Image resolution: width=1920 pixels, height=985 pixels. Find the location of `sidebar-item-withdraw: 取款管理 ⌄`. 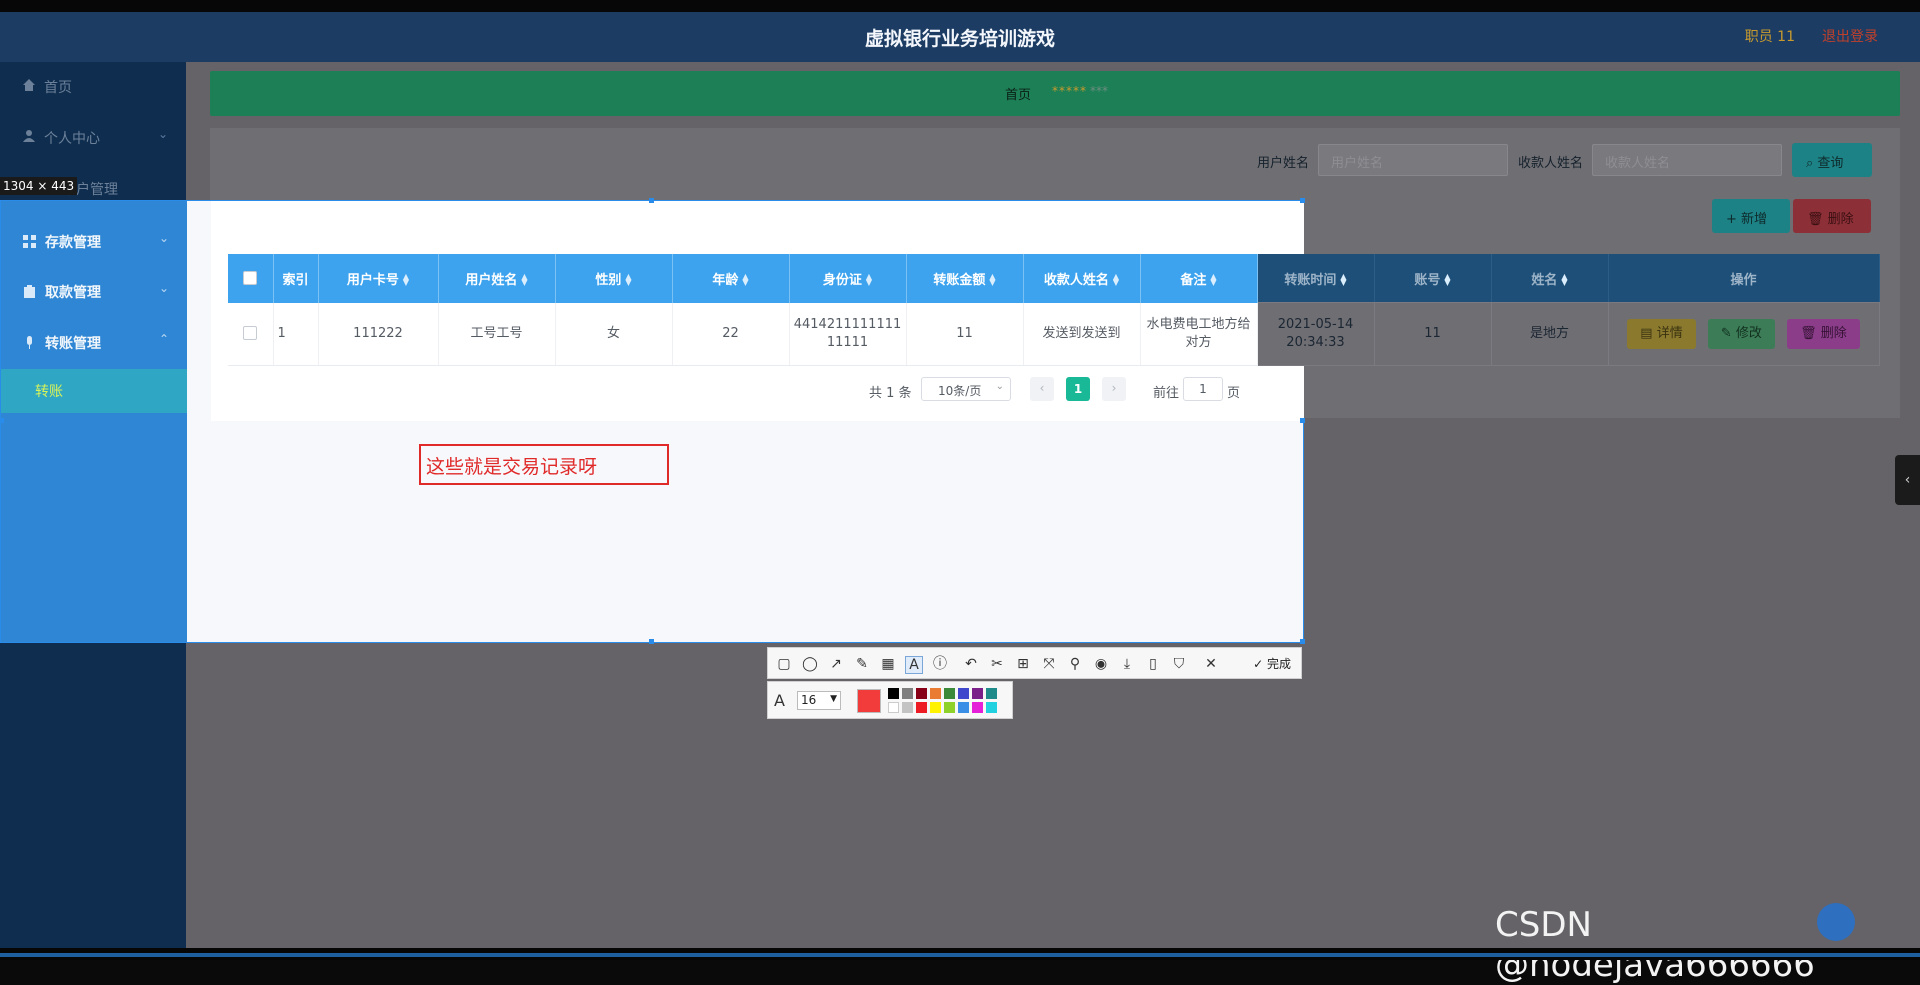

sidebar-item-withdraw: 取款管理 ⌄ is located at coordinates (94, 292).